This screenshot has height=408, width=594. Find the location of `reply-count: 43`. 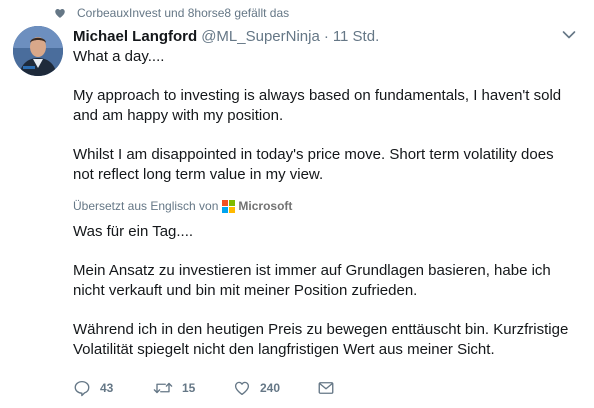

reply-count: 43 is located at coordinates (107, 388).